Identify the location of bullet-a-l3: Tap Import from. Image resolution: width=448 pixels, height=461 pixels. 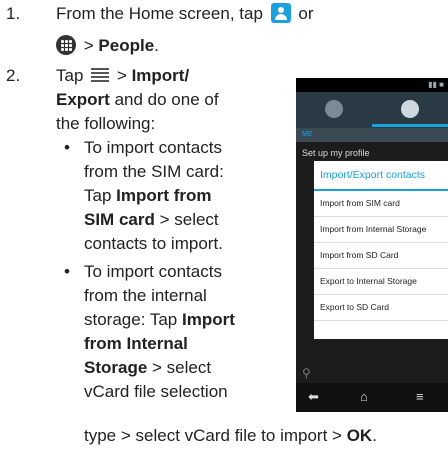
(148, 196).